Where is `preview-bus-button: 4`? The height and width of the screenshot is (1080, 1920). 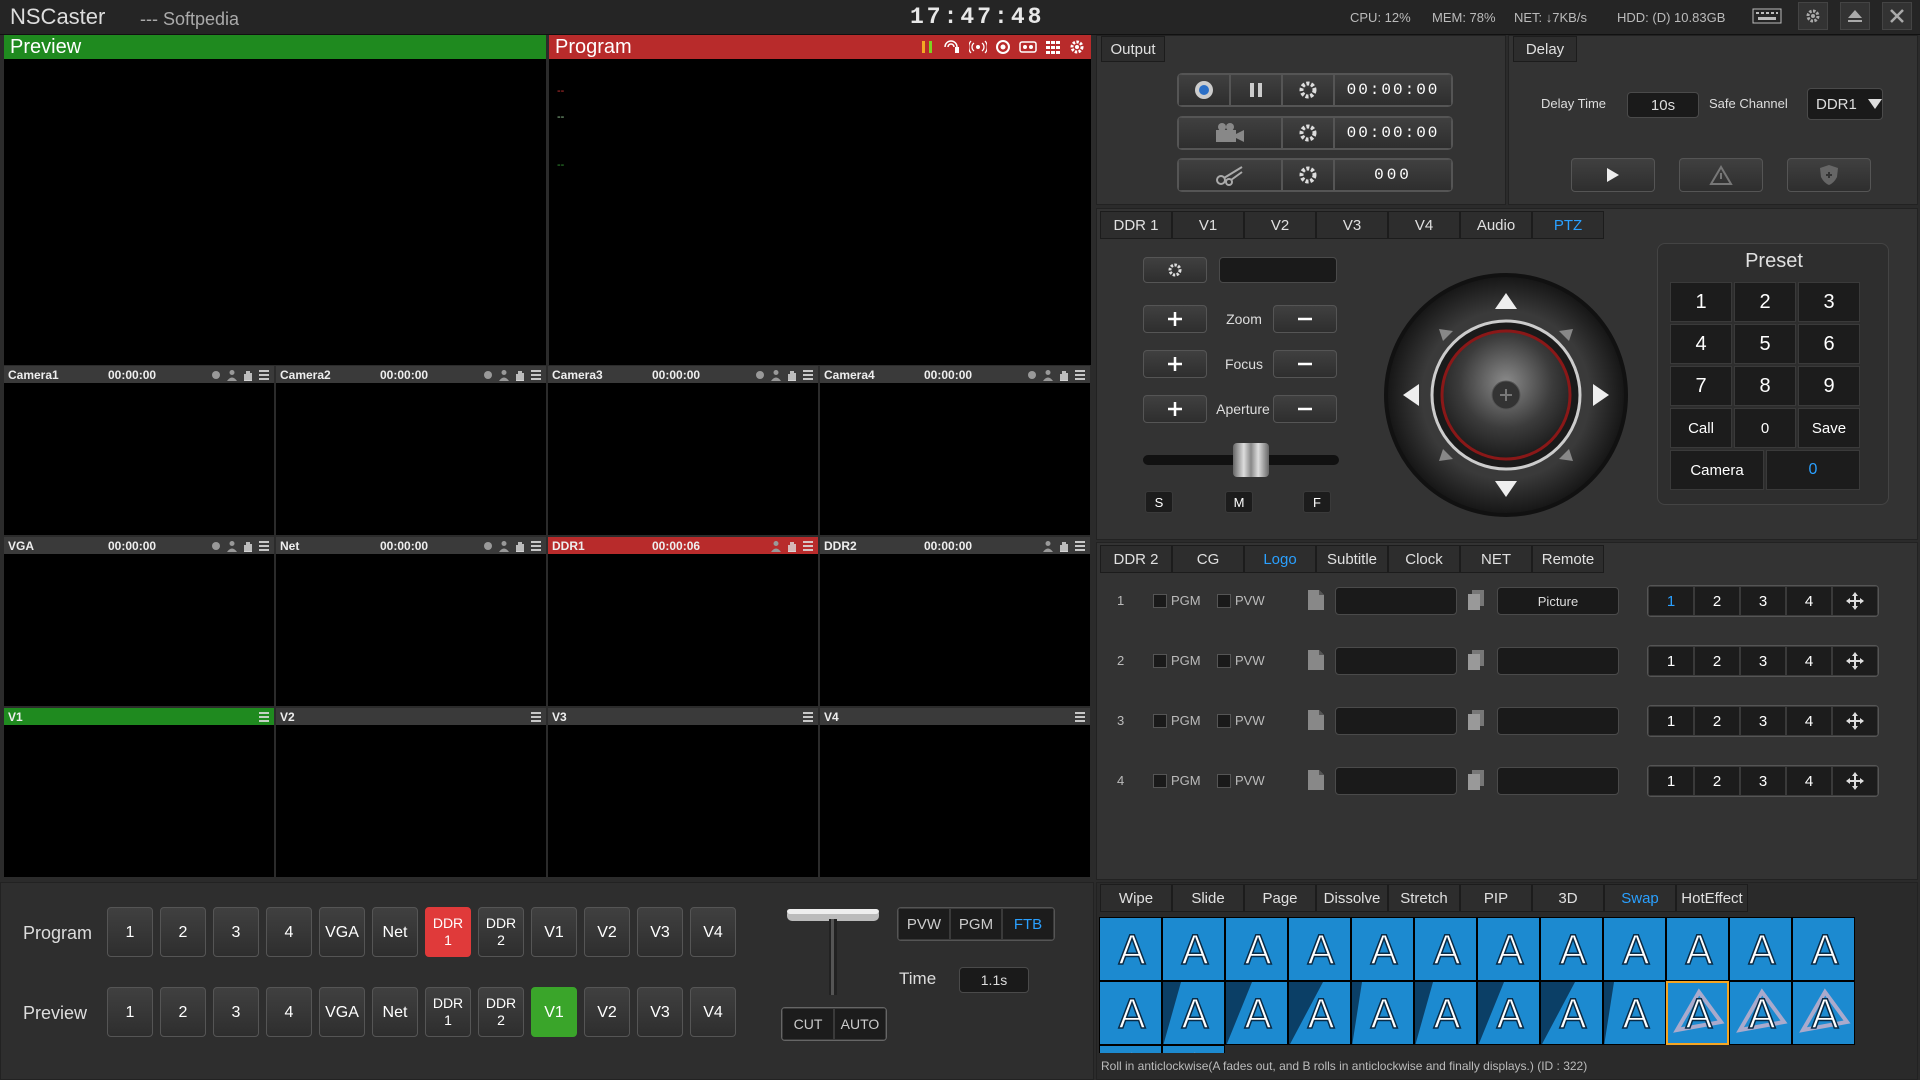 preview-bus-button: 4 is located at coordinates (289, 1012).